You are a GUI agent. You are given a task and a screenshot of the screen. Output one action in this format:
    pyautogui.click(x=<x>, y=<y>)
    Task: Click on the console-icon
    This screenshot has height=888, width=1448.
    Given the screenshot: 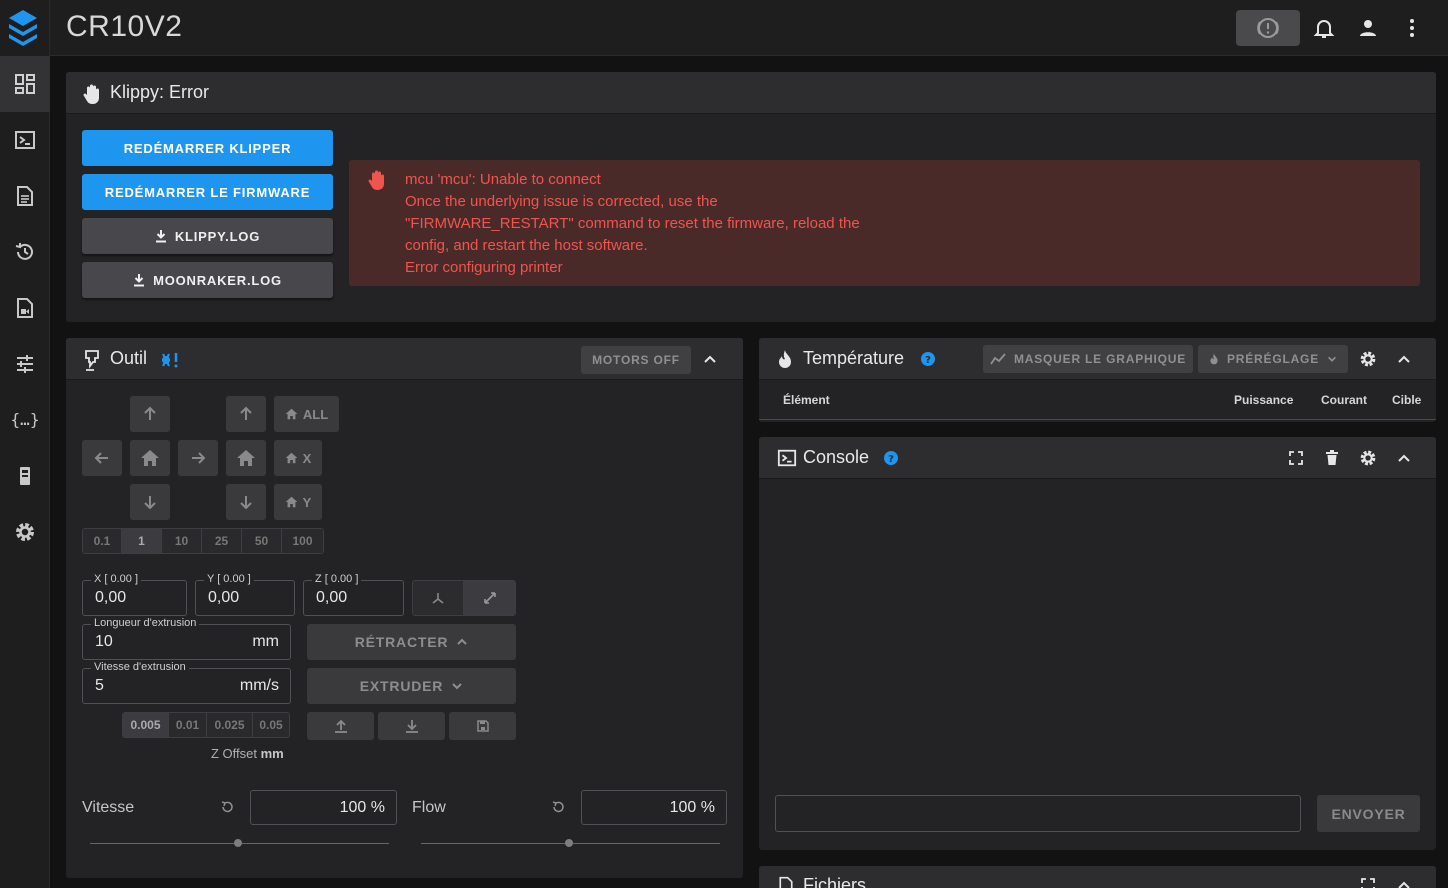 What is the action you would take?
    pyautogui.click(x=25, y=140)
    